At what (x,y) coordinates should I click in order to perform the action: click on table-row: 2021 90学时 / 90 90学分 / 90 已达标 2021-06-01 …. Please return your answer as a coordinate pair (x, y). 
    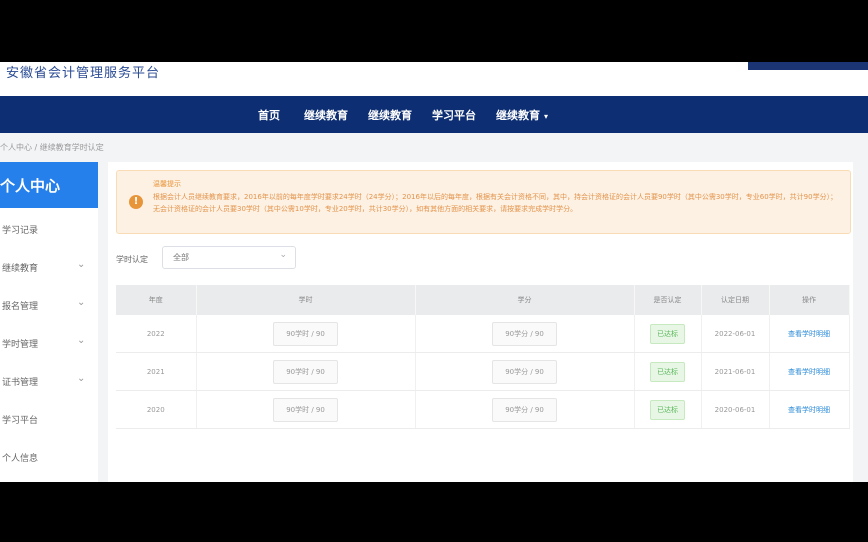
    Looking at the image, I should click on (483, 371).